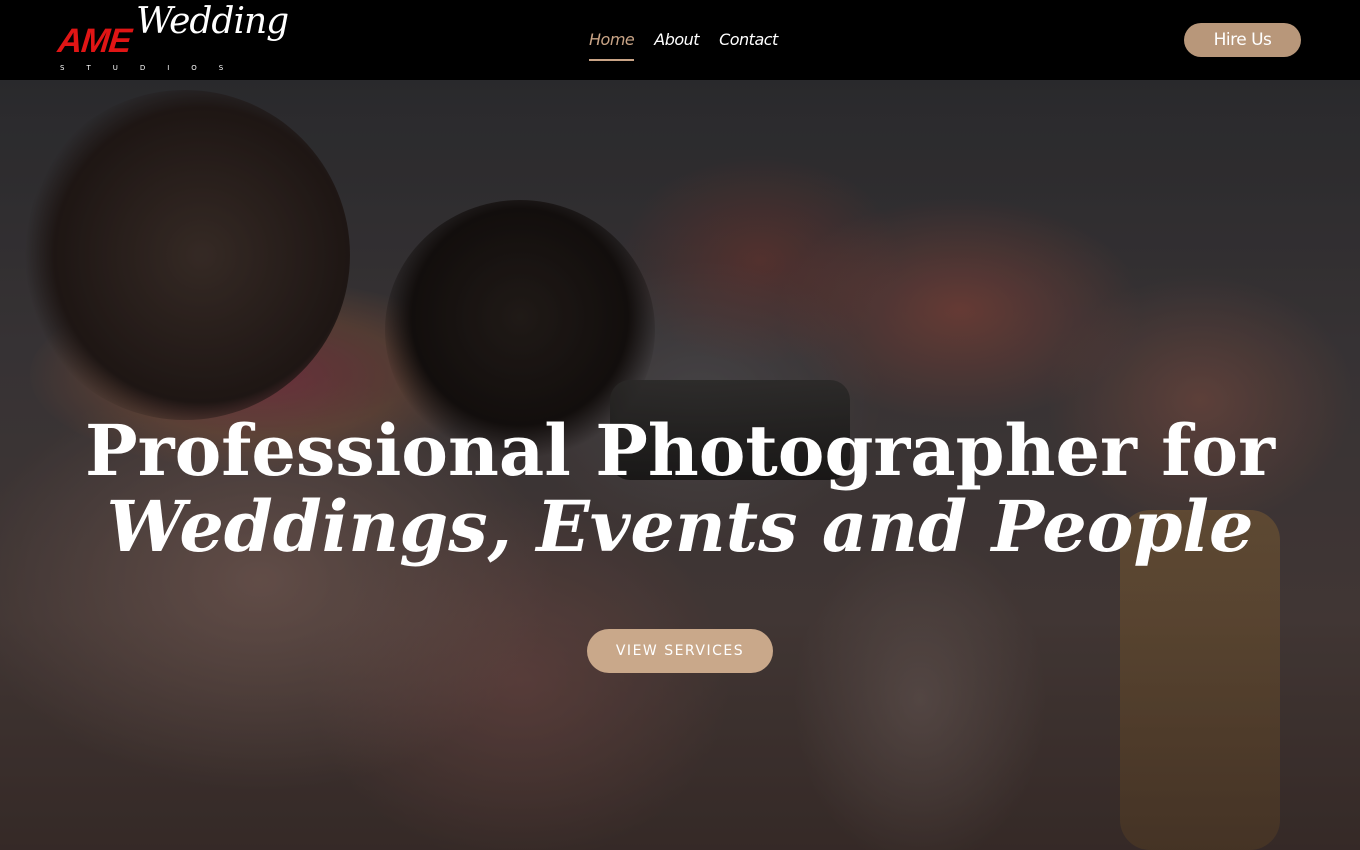  Describe the element at coordinates (94, 41) in the screenshot. I see `logo-ame-text: AME` at that location.